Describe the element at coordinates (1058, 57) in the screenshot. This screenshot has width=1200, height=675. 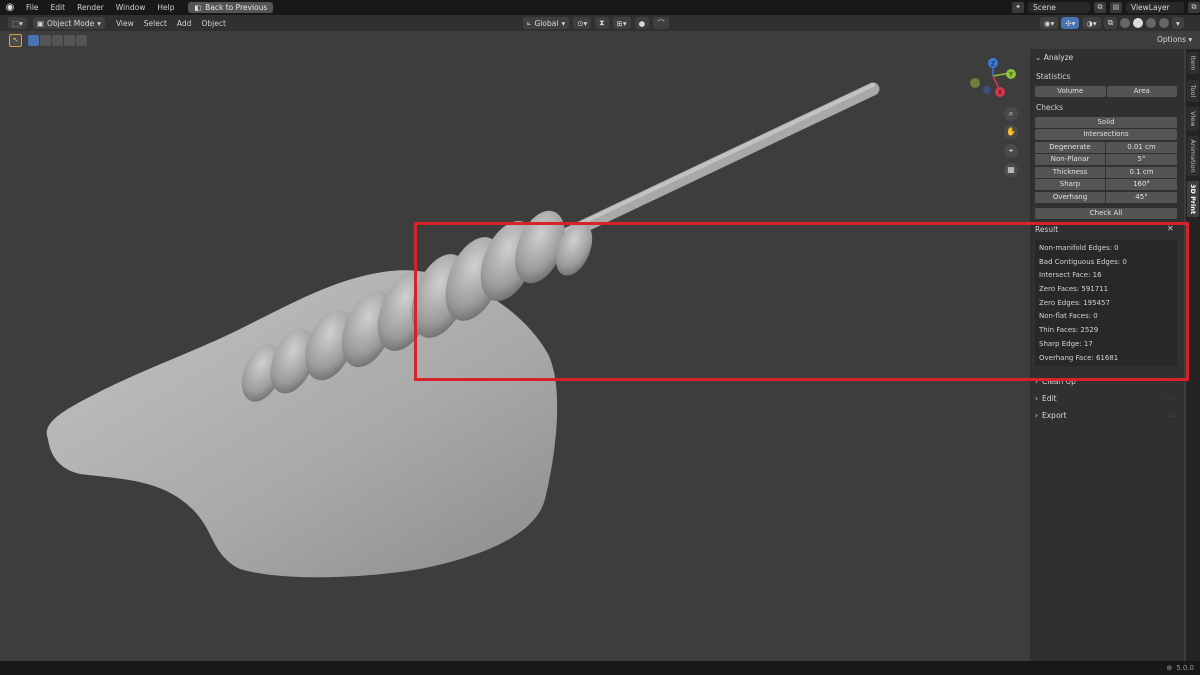
I see `analyze-title: Analyze` at that location.